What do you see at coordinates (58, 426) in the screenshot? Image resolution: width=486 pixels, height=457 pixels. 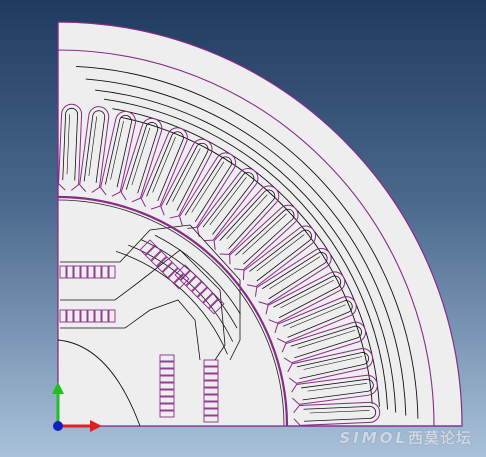 I see `axis-origin` at bounding box center [58, 426].